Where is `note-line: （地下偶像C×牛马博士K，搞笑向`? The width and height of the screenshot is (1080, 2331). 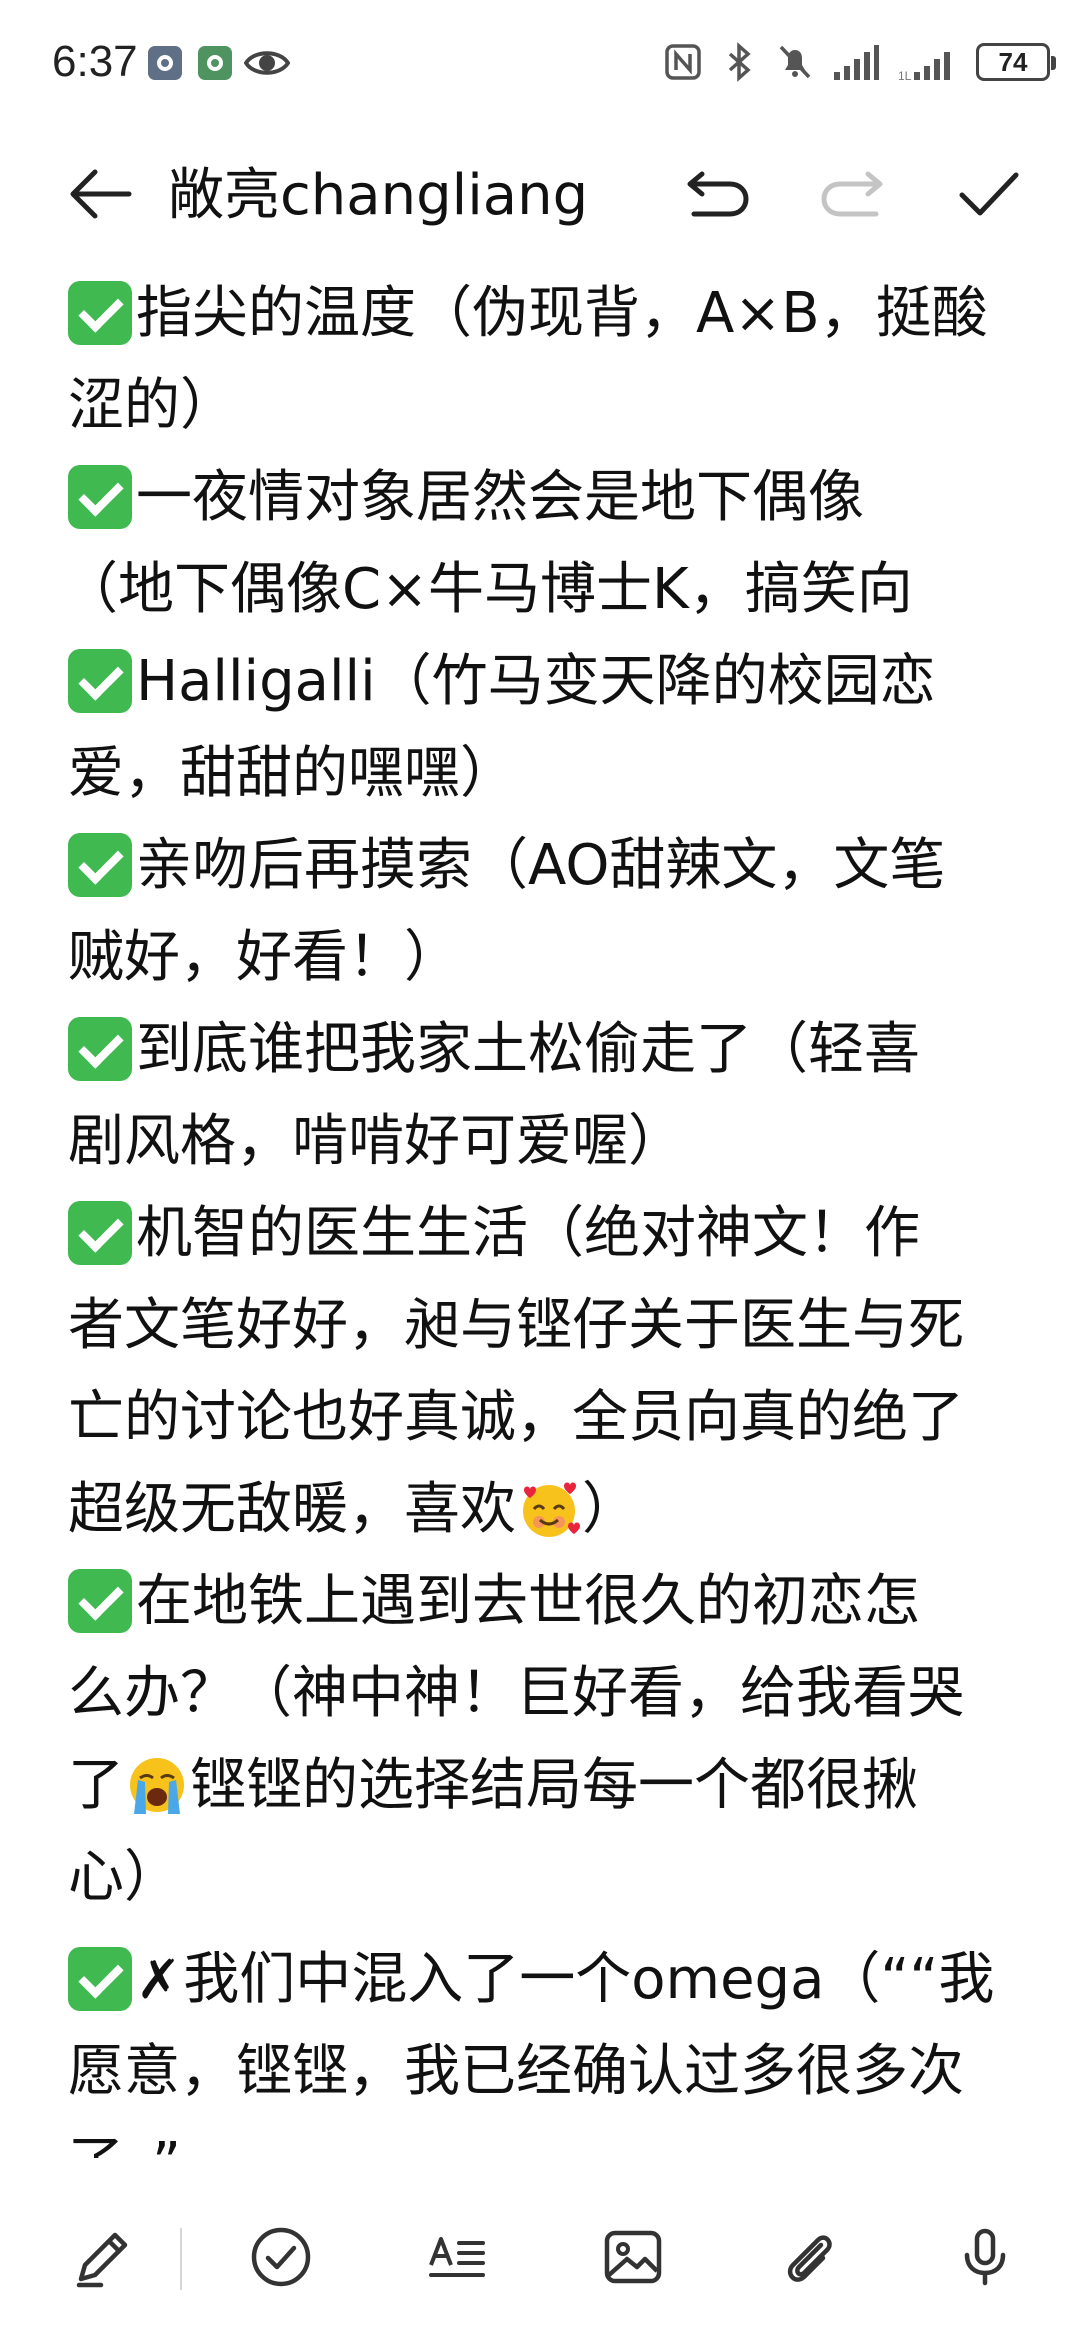
note-line: （地下偶像C×牛马博士K，搞笑向 is located at coordinates (490, 589).